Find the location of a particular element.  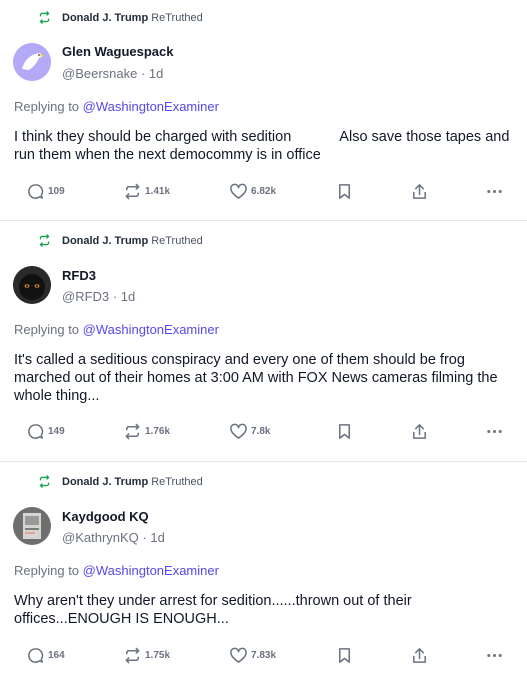

reply-count: 109 is located at coordinates (56, 191).